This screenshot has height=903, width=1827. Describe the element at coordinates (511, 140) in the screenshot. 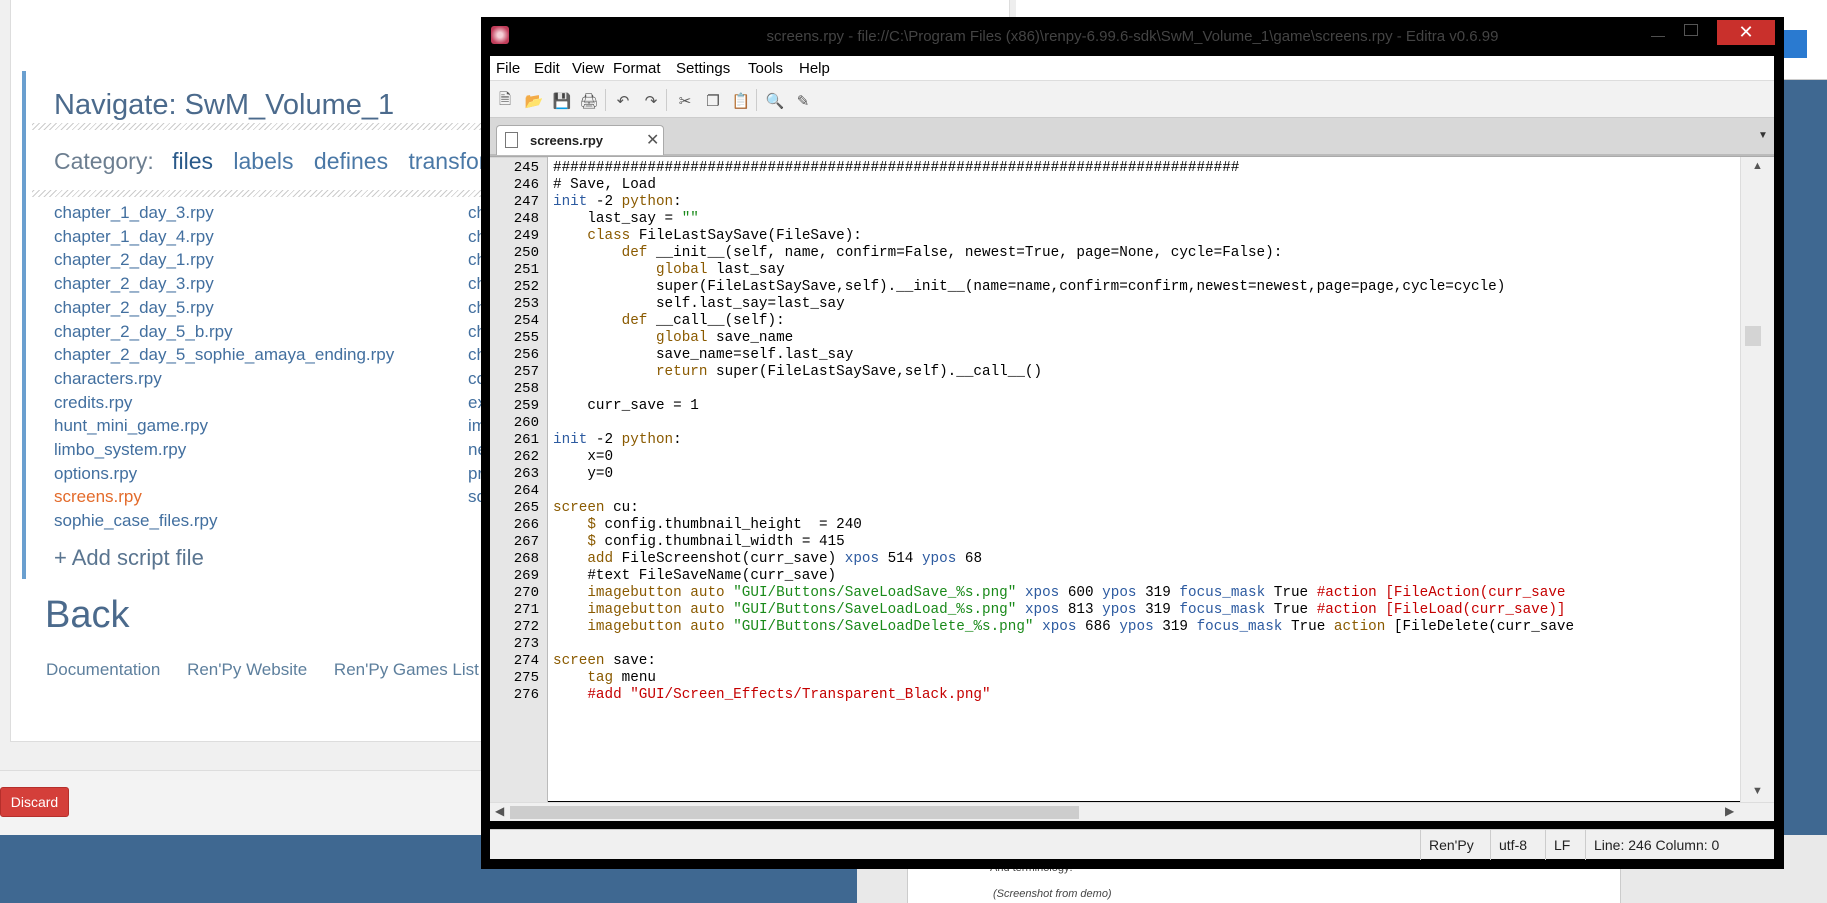

I see `document-icon` at that location.